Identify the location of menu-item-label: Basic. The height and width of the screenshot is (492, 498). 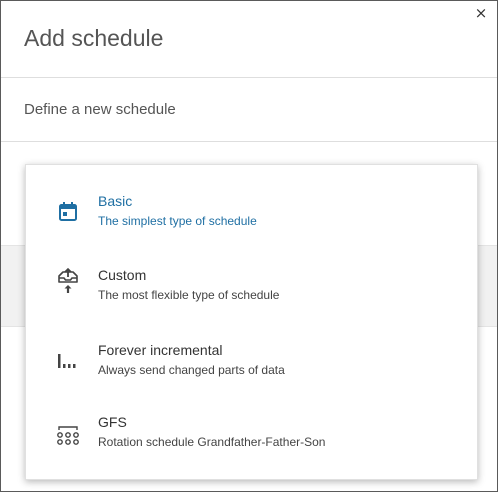
(115, 201).